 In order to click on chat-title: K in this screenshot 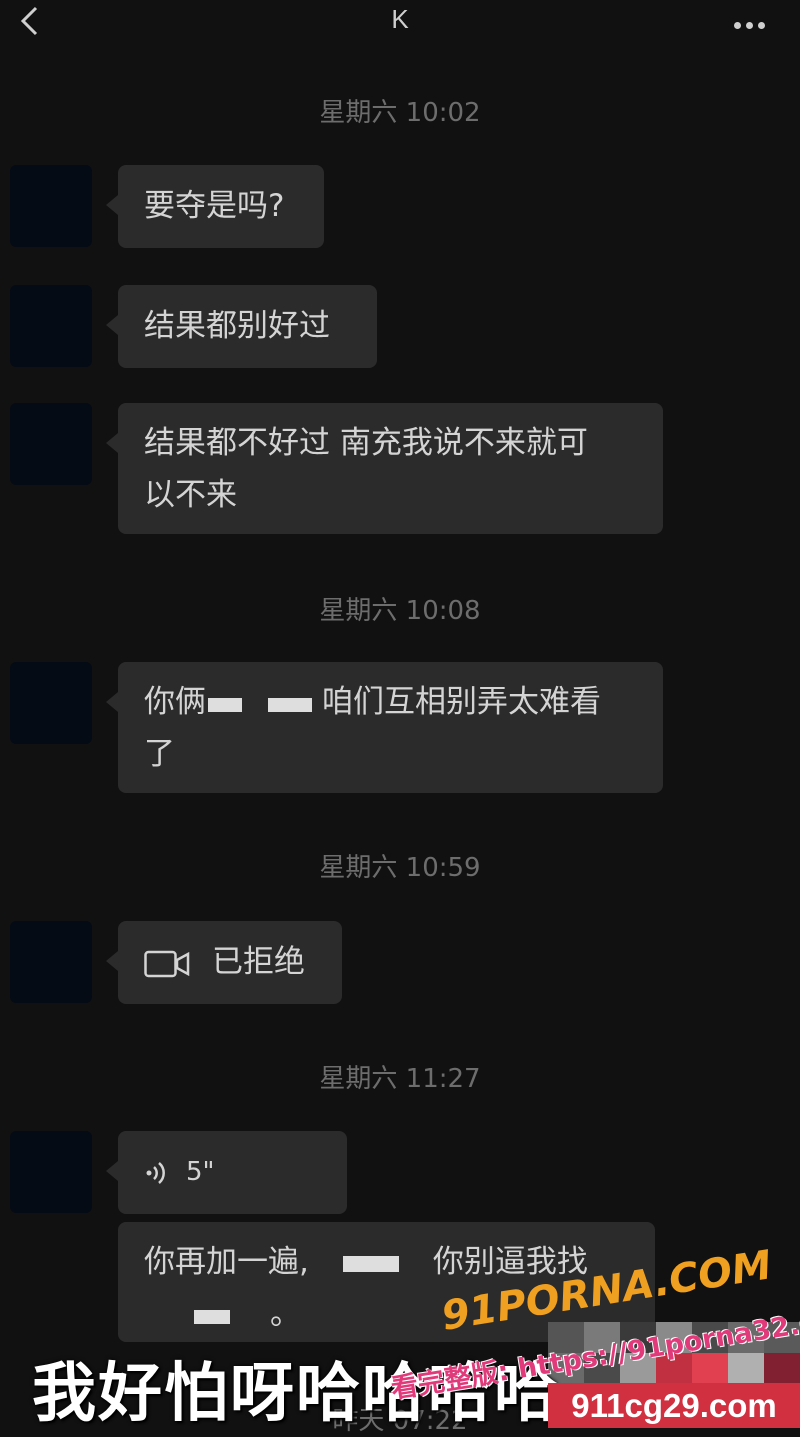, I will do `click(400, 19)`.